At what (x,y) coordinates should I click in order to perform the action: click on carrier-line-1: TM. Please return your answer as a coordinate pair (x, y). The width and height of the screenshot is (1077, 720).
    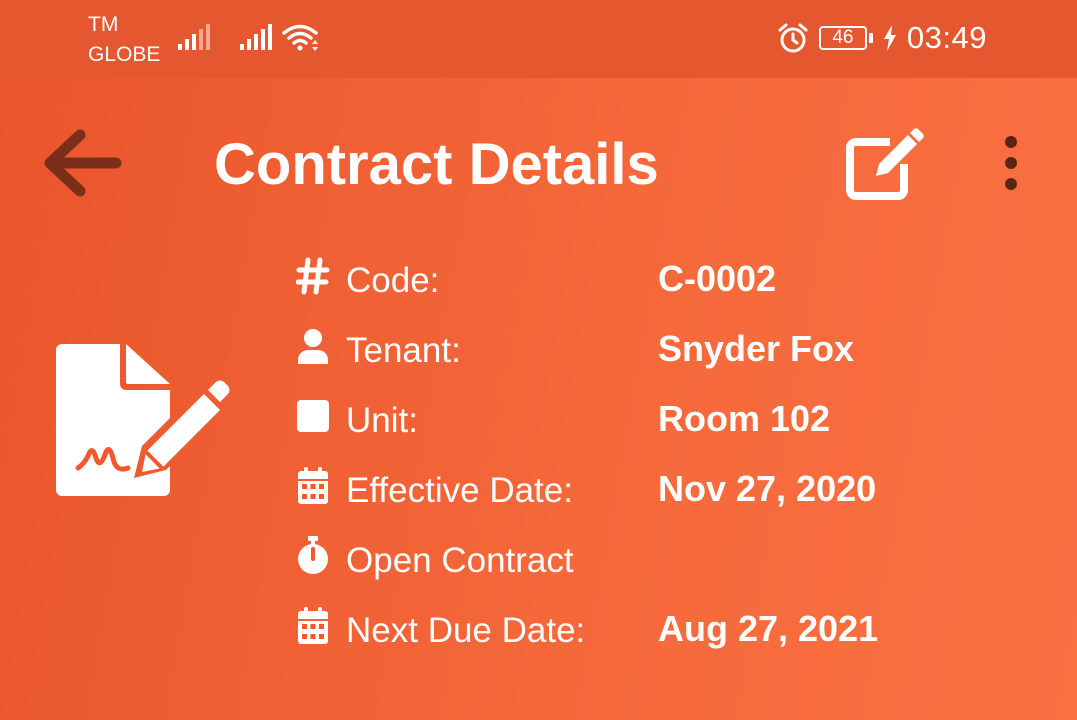
    Looking at the image, I should click on (103, 24).